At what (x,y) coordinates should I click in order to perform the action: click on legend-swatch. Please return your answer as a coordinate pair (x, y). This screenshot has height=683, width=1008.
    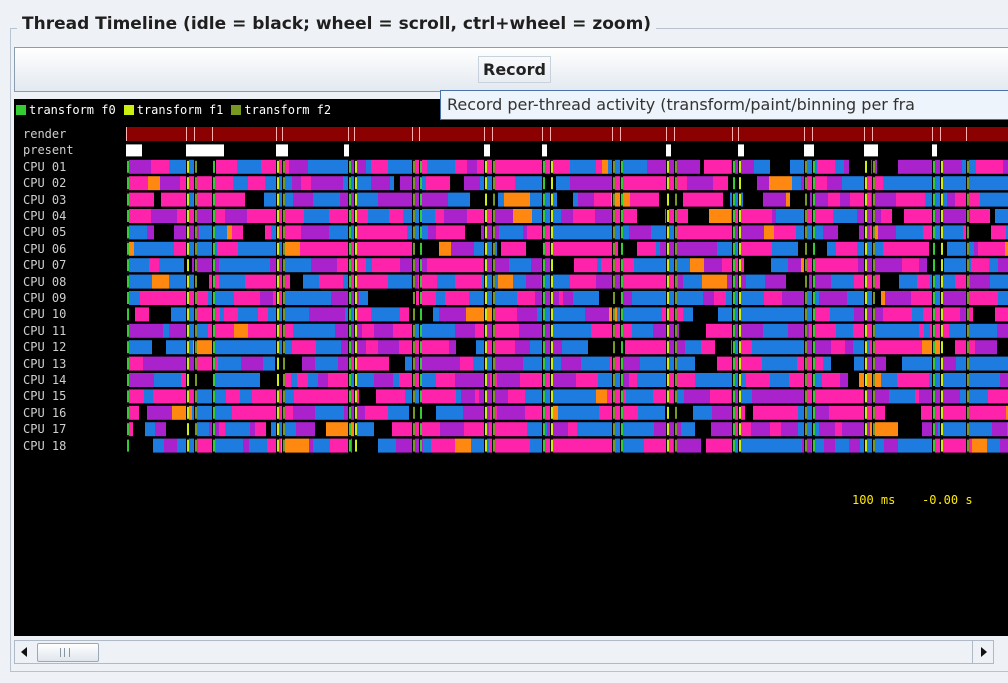
    Looking at the image, I should click on (21, 110).